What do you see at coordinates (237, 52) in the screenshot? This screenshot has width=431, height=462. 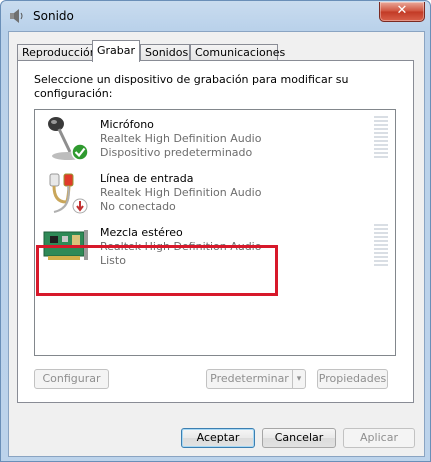 I see `tab-comunicaciones: Comunicaciones` at bounding box center [237, 52].